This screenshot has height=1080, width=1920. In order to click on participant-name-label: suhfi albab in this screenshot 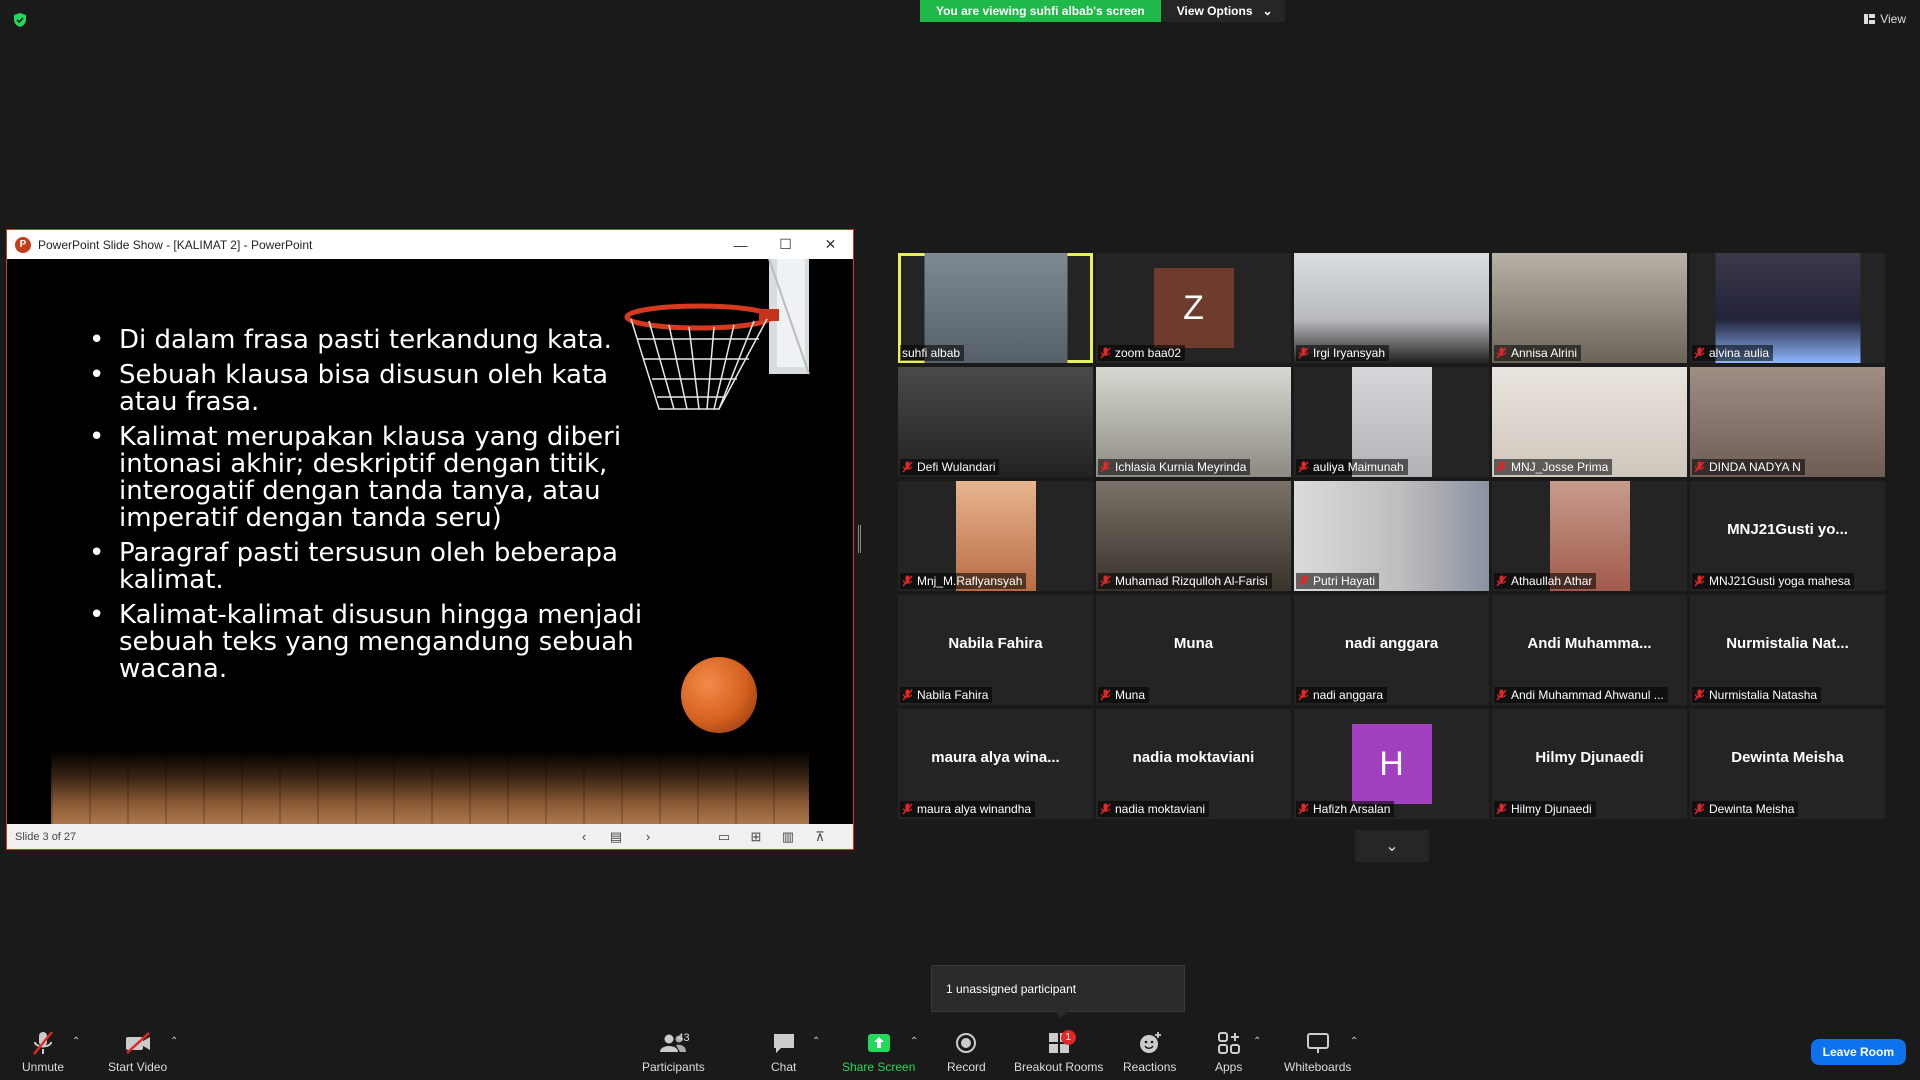, I will do `click(932, 353)`.